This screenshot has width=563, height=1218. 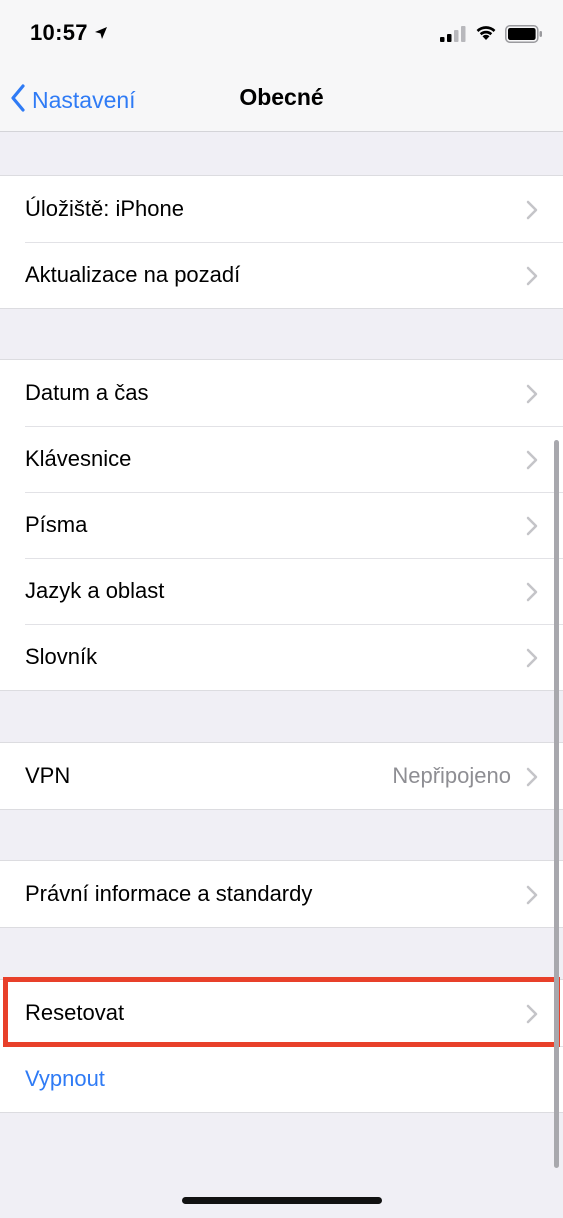 I want to click on row-label: Slovník, so click(x=61, y=656).